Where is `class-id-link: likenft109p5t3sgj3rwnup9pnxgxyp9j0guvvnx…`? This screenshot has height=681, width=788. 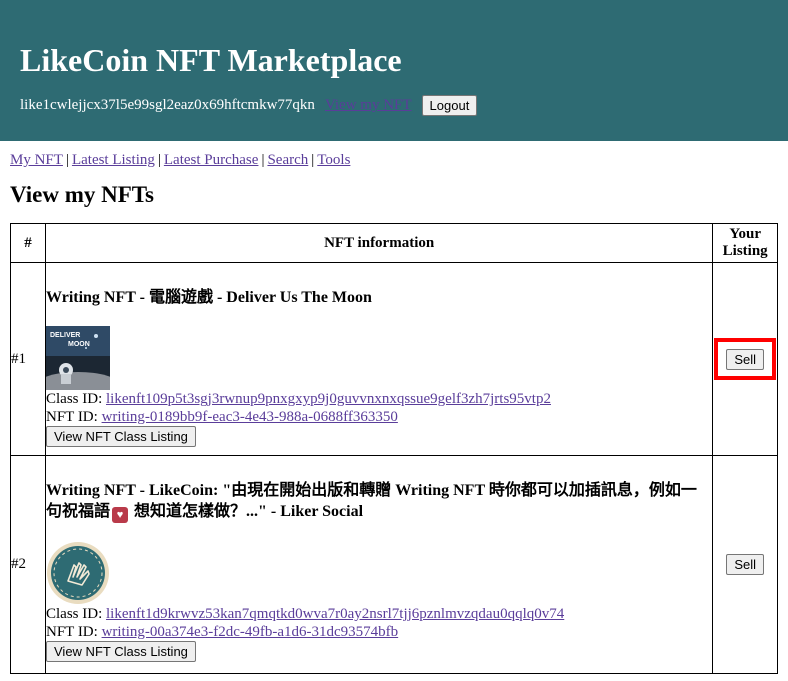 class-id-link: likenft109p5t3sgj3rwnup9pnxgxyp9j0guvvnx… is located at coordinates (328, 399).